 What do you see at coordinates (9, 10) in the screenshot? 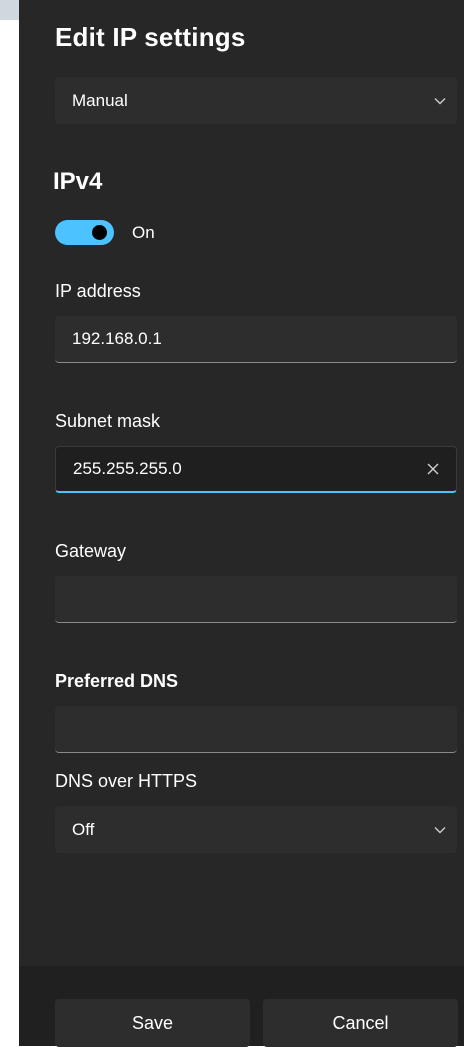
I see `background-window-titlebar` at bounding box center [9, 10].